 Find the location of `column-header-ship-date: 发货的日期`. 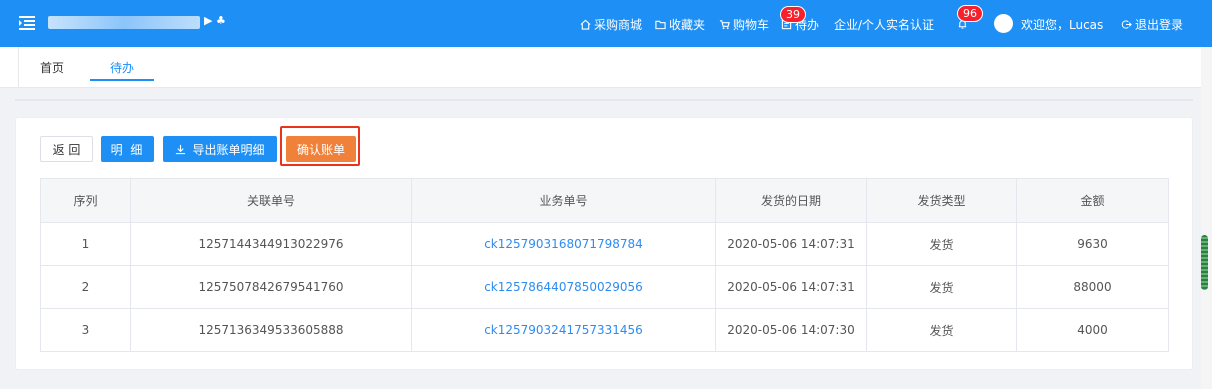

column-header-ship-date: 发货的日期 is located at coordinates (791, 200).